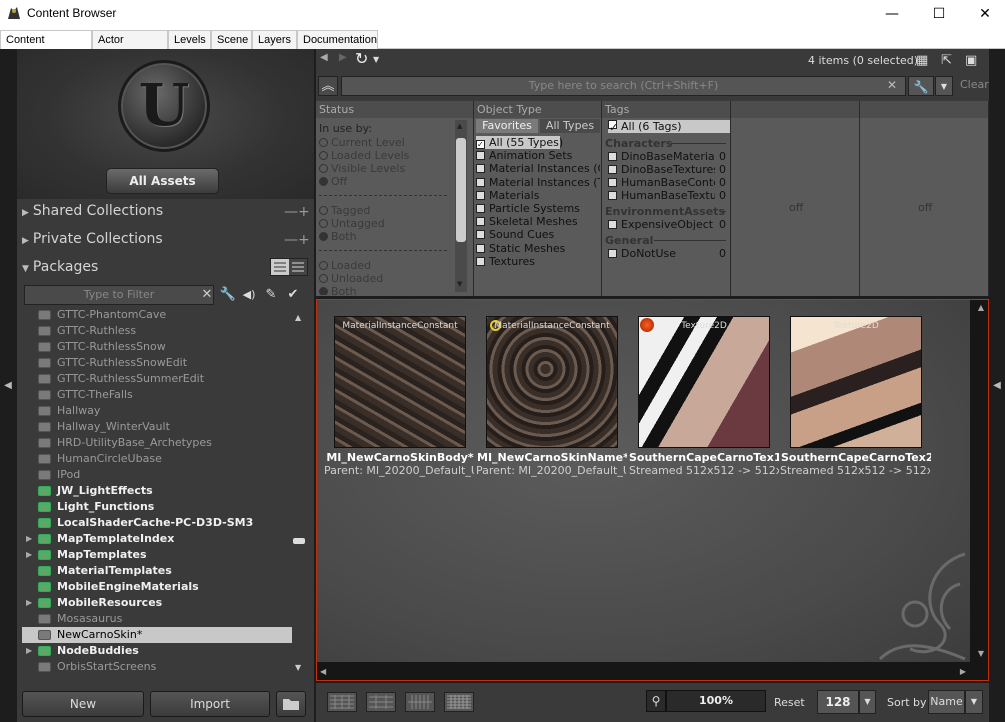 Image resolution: width=1005 pixels, height=722 pixels. I want to click on tag-checkbox: HumanBaseContent0, so click(669, 182).